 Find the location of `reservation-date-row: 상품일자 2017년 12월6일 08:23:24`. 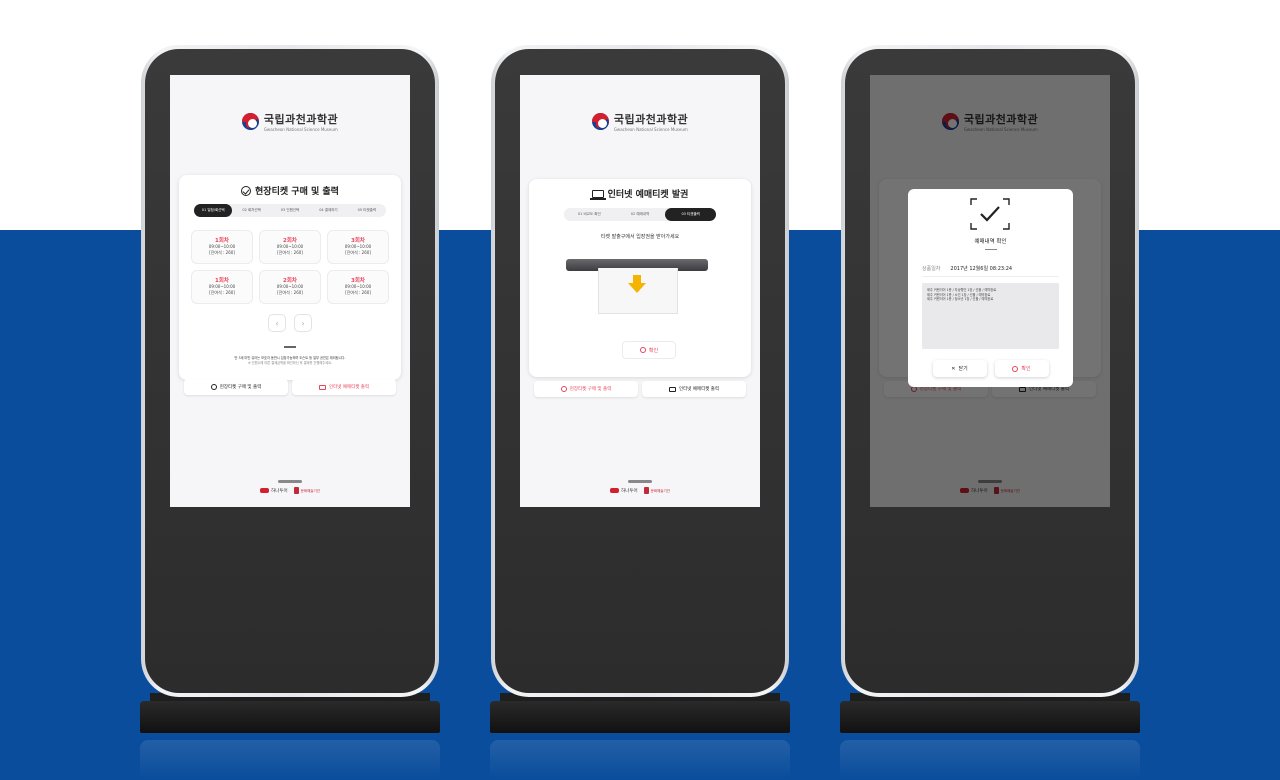

reservation-date-row: 상품일자 2017년 12월6일 08:23:24 is located at coordinates (990, 271).